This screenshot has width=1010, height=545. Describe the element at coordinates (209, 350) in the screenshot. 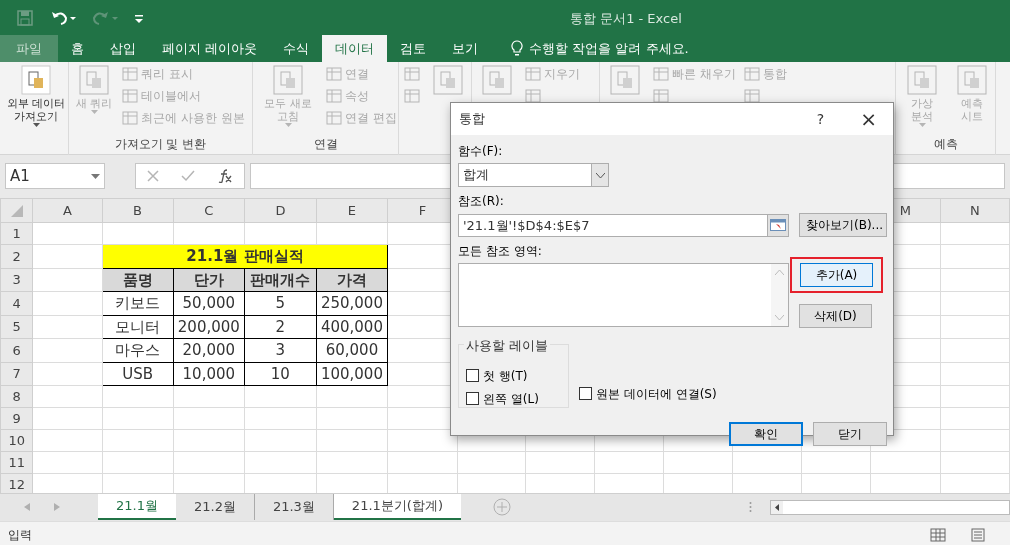

I see `table-cell: 20,000` at that location.